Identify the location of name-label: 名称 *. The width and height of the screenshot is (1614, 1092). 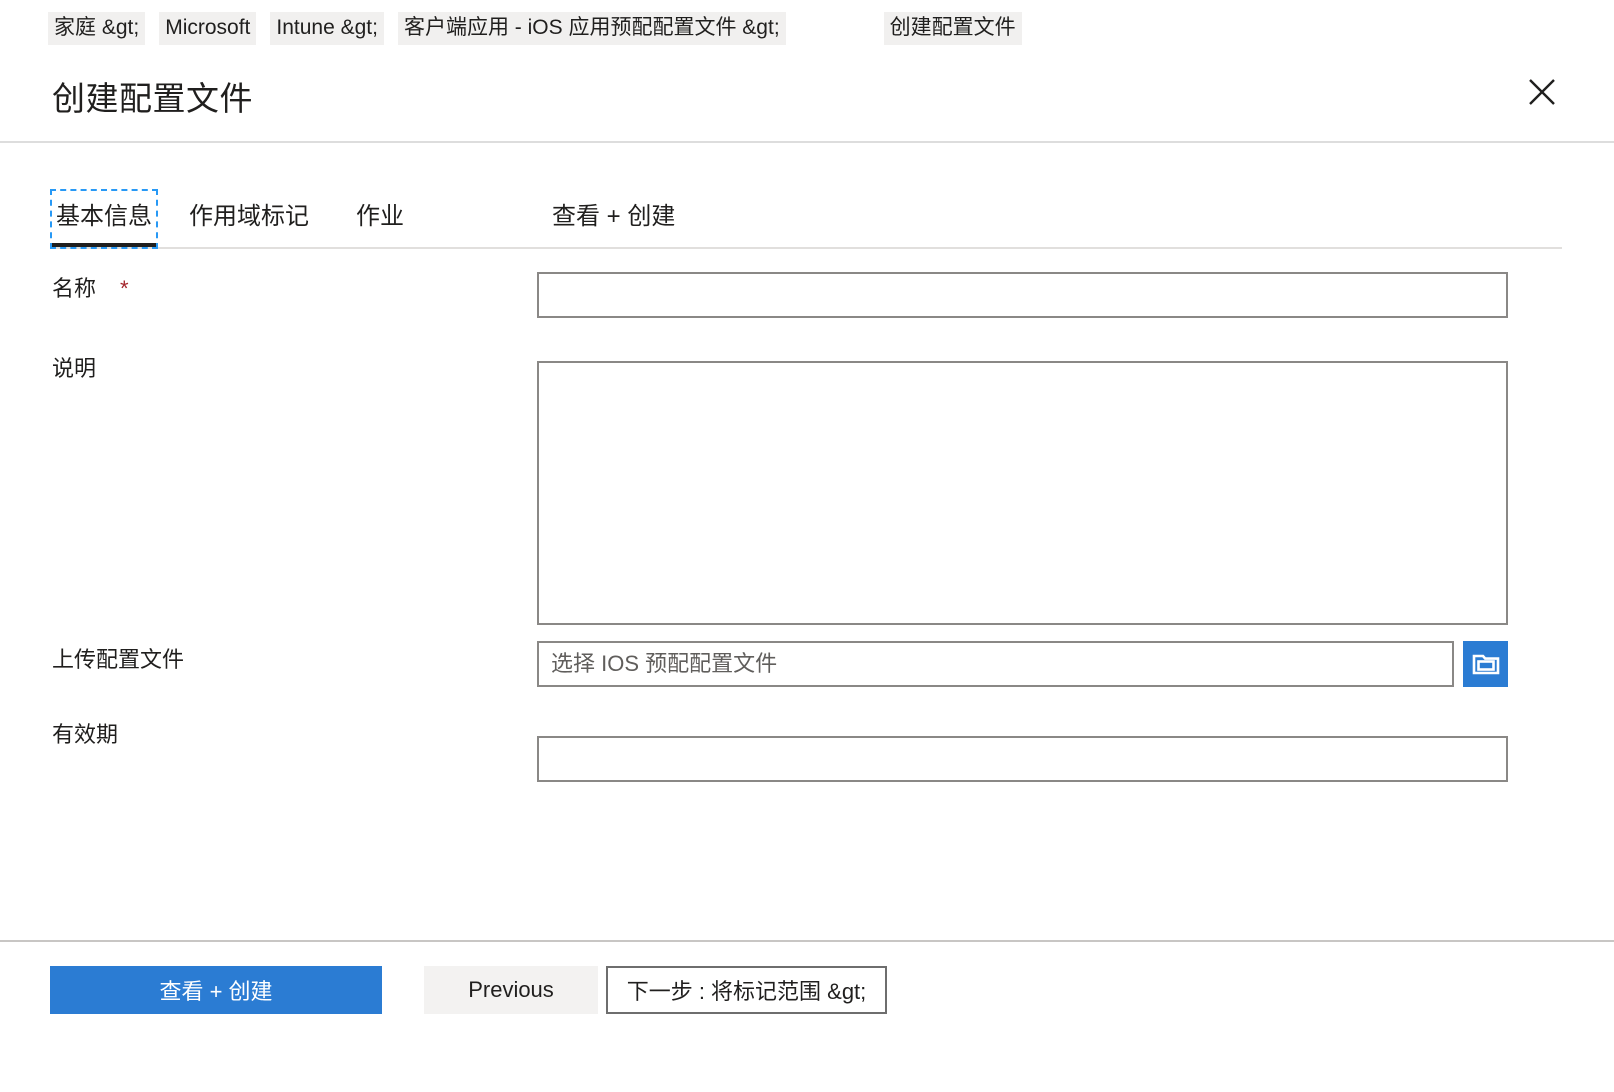
(90, 289).